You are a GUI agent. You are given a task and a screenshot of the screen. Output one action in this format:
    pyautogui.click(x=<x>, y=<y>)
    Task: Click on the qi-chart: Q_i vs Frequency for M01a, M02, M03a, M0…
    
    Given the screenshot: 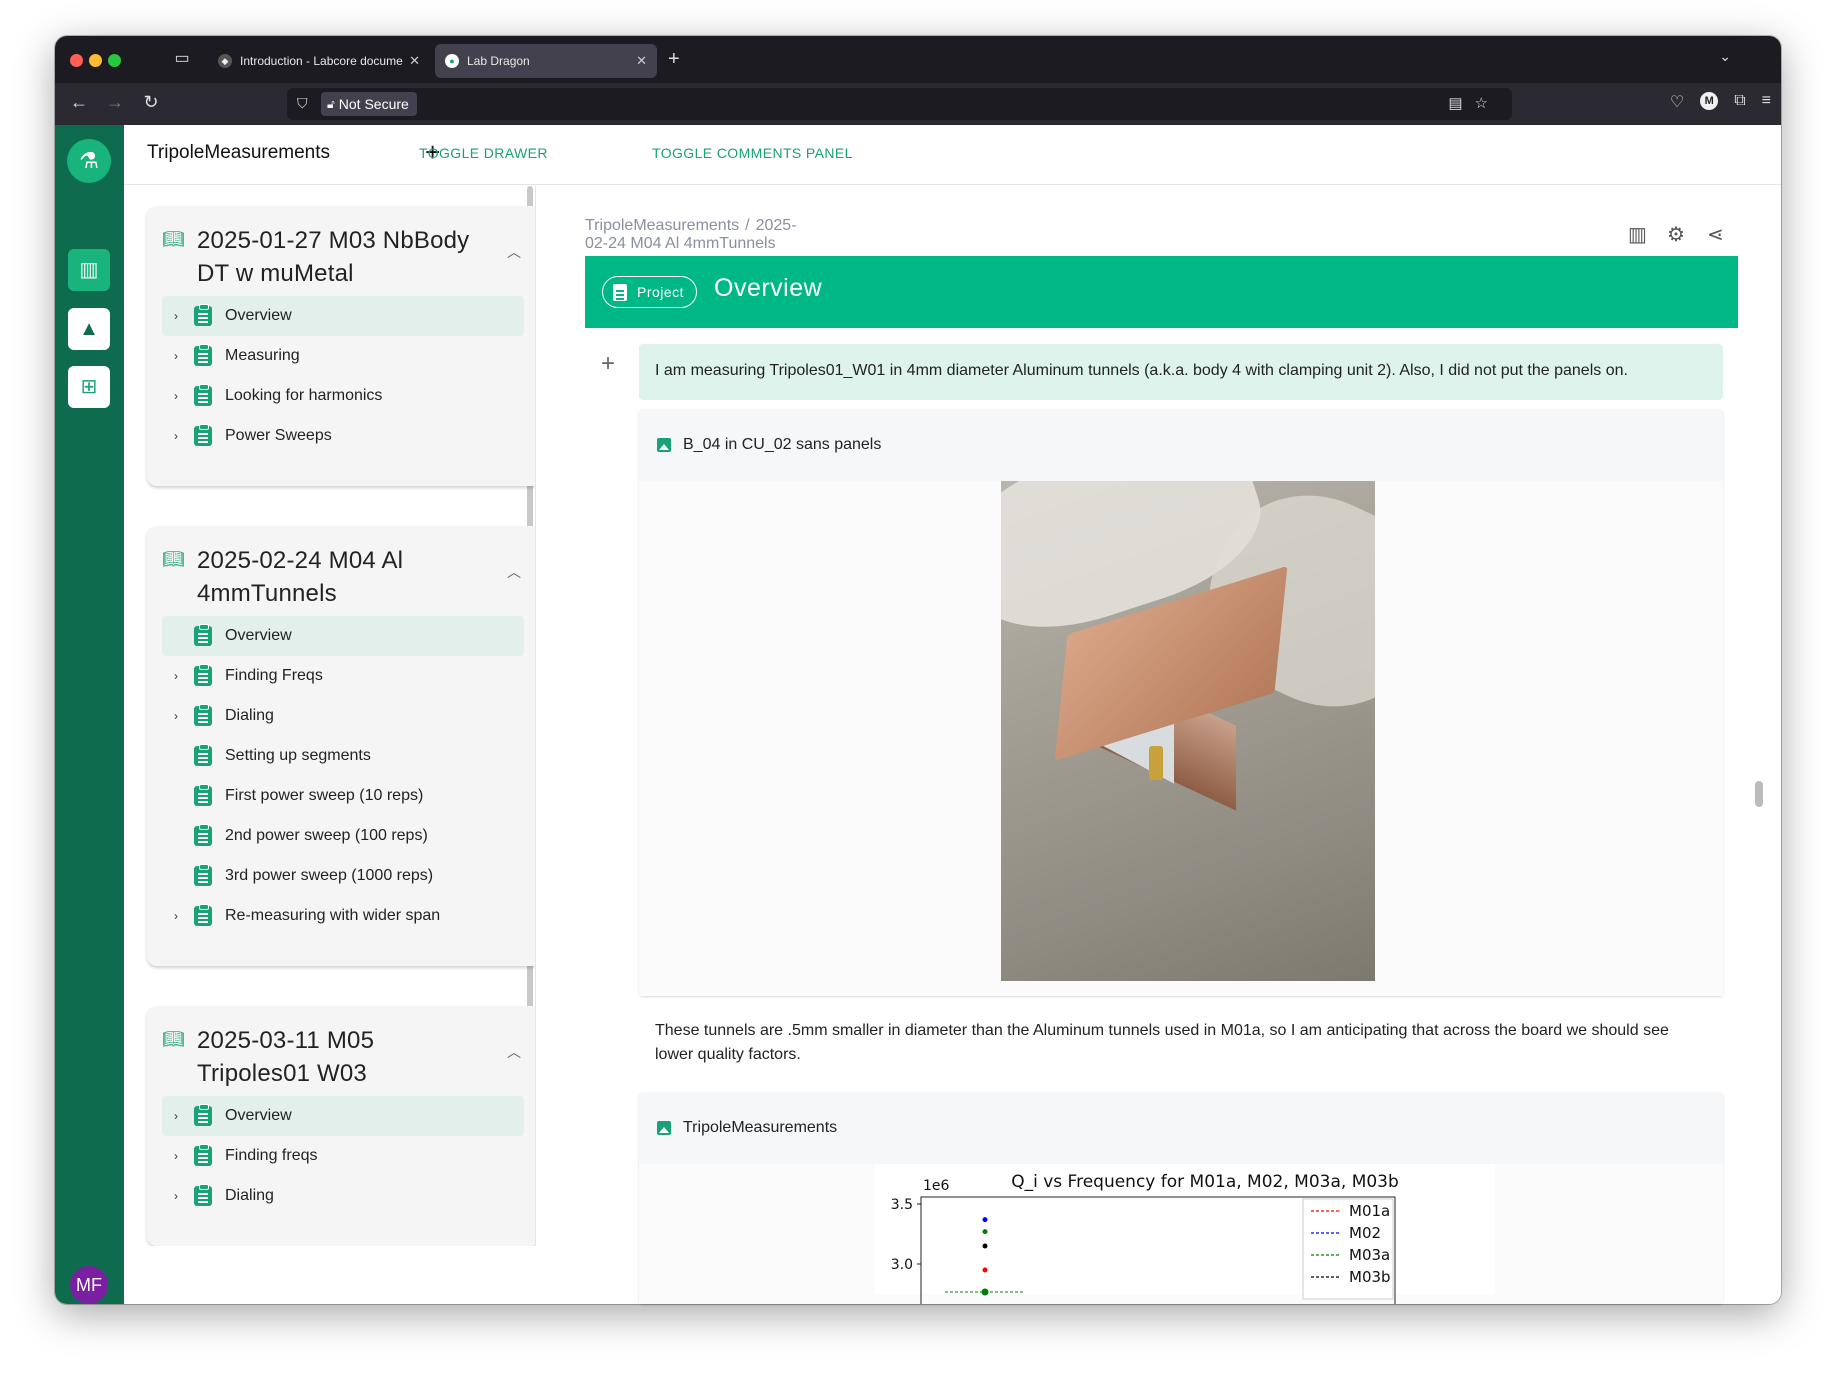 What is the action you would take?
    pyautogui.click(x=1185, y=1234)
    